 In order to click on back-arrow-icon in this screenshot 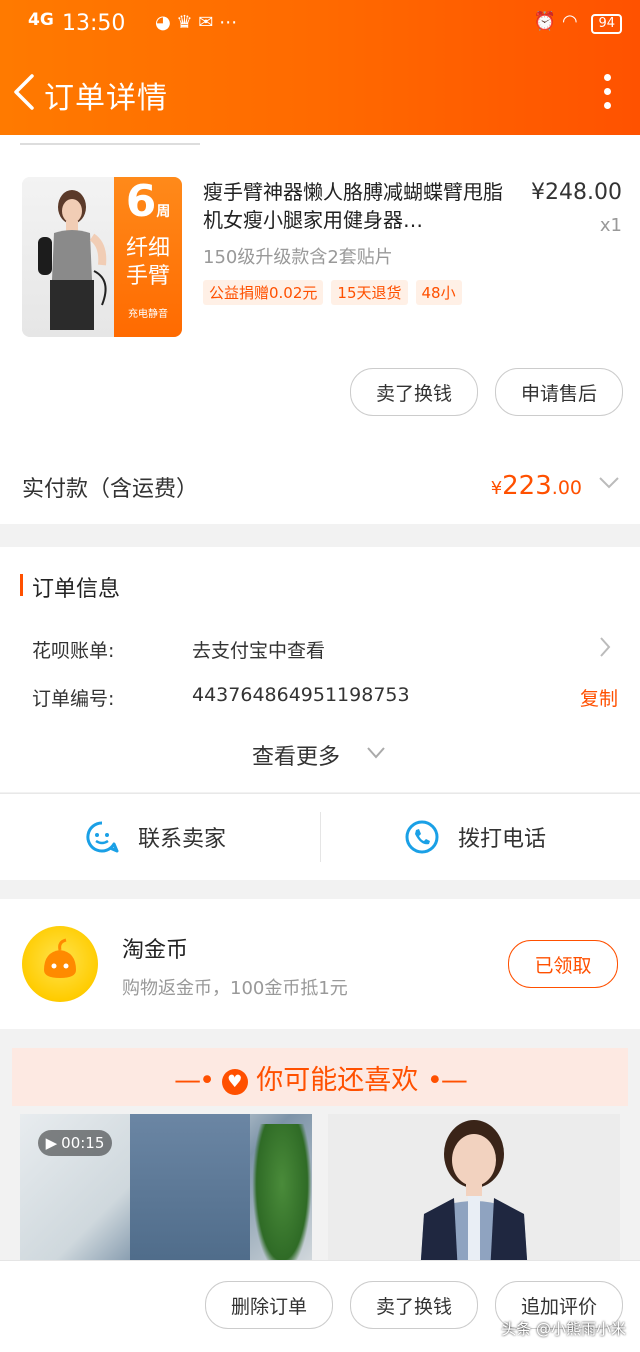, I will do `click(25, 92)`.